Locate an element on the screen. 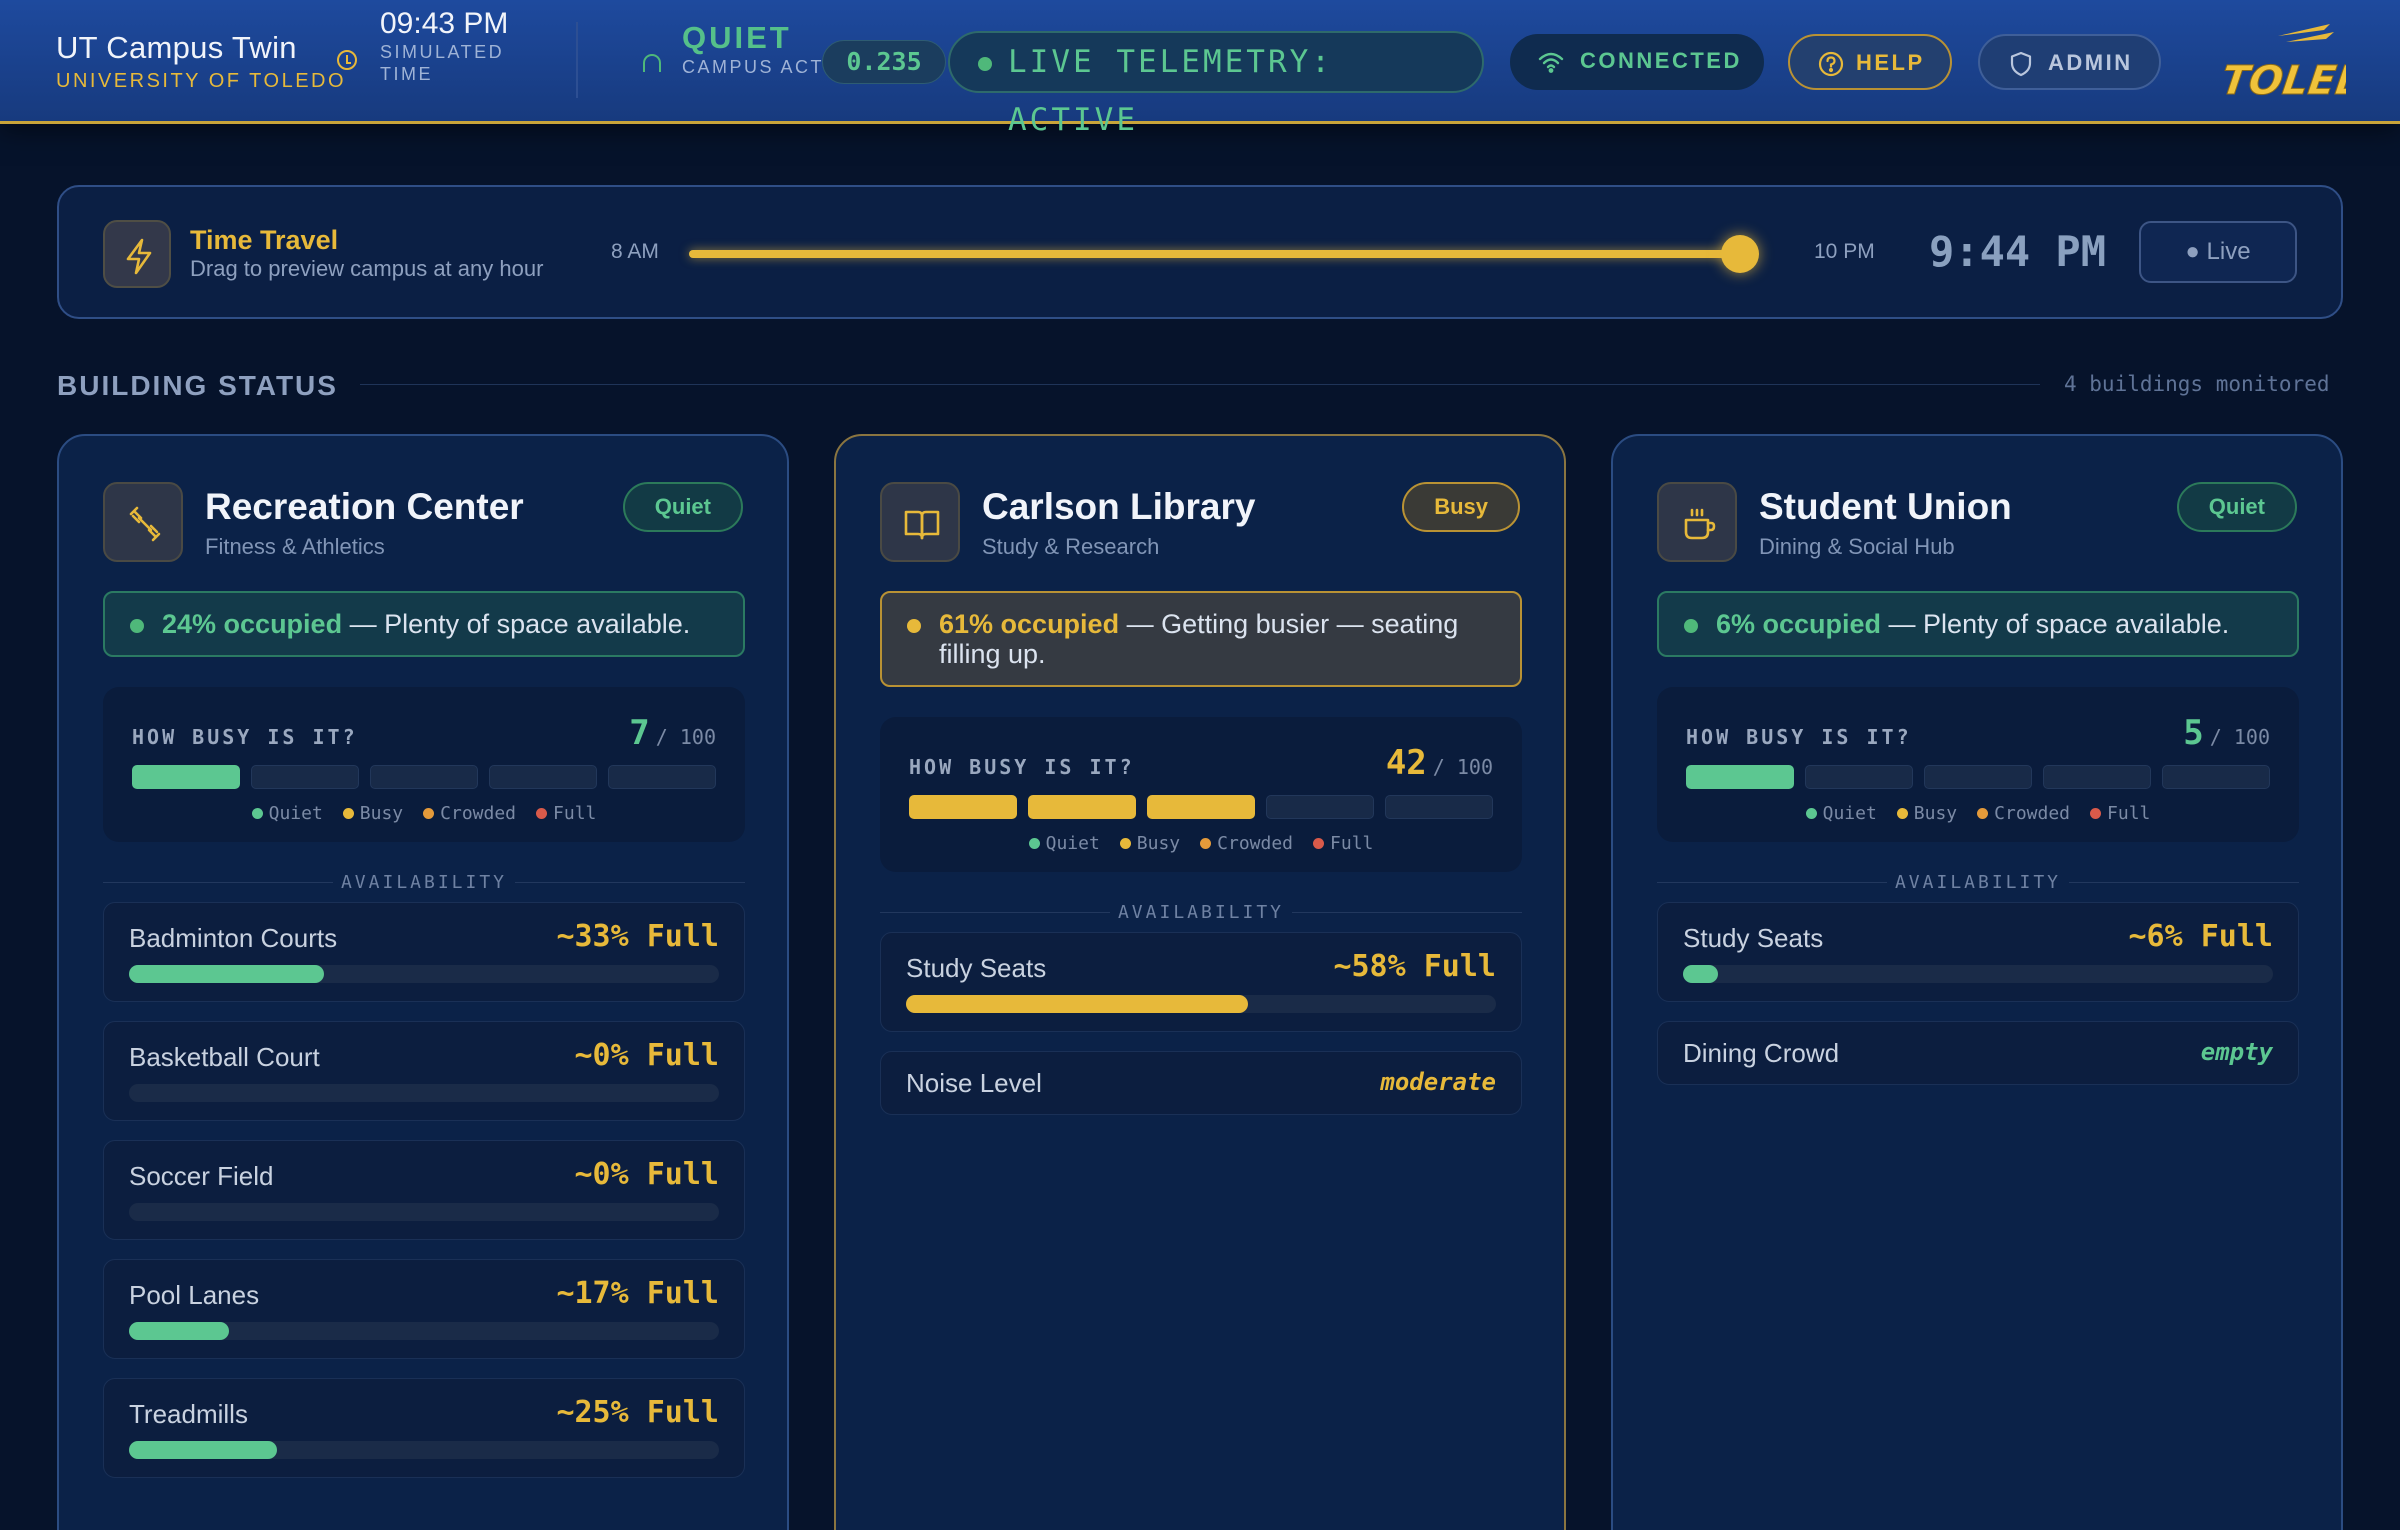 The height and width of the screenshot is (1530, 2400). legend-item: Crowded is located at coordinates (2023, 813).